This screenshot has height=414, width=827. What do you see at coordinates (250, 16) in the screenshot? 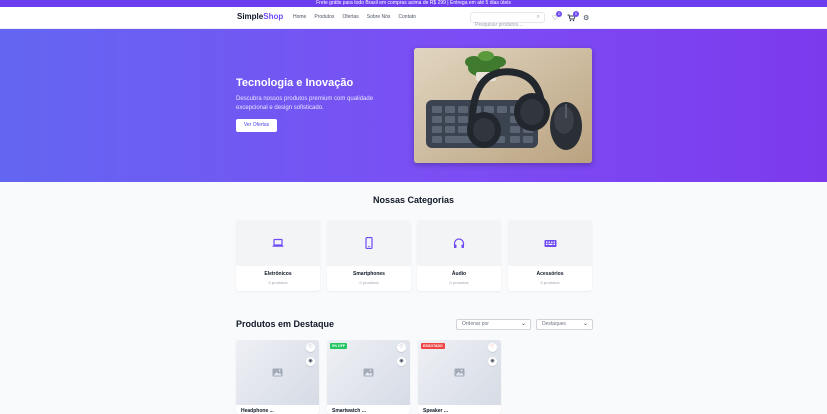
I see `logo-primary: Simple` at bounding box center [250, 16].